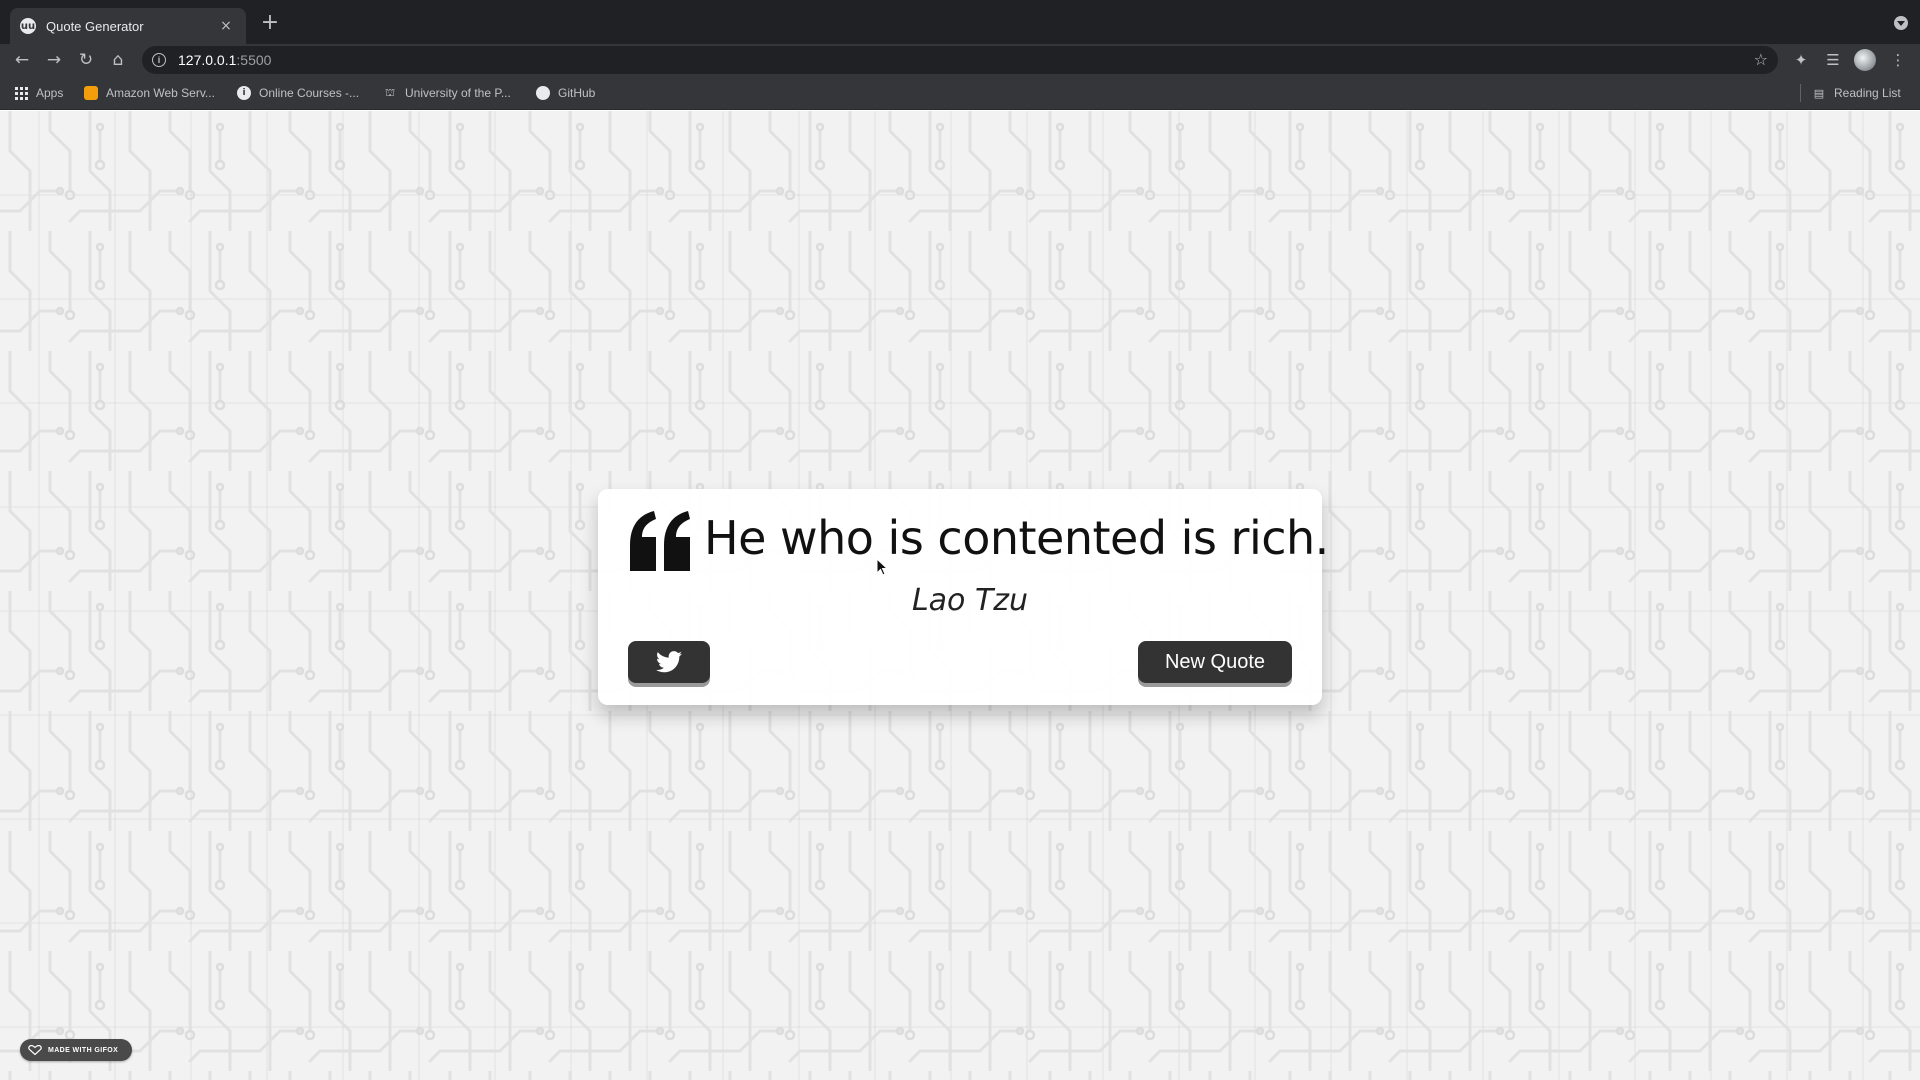  What do you see at coordinates (1215, 662) in the screenshot?
I see `new-quote-button: New Quote` at bounding box center [1215, 662].